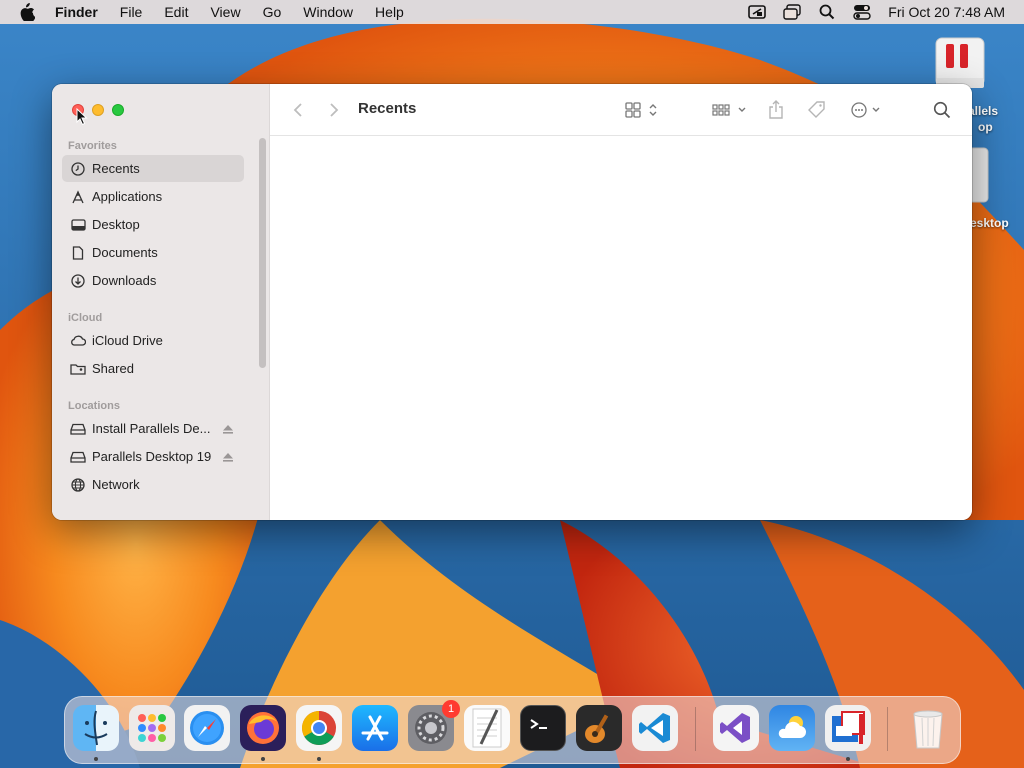  Describe the element at coordinates (985, 127) in the screenshot. I see `desktop-icon-label: op` at that location.